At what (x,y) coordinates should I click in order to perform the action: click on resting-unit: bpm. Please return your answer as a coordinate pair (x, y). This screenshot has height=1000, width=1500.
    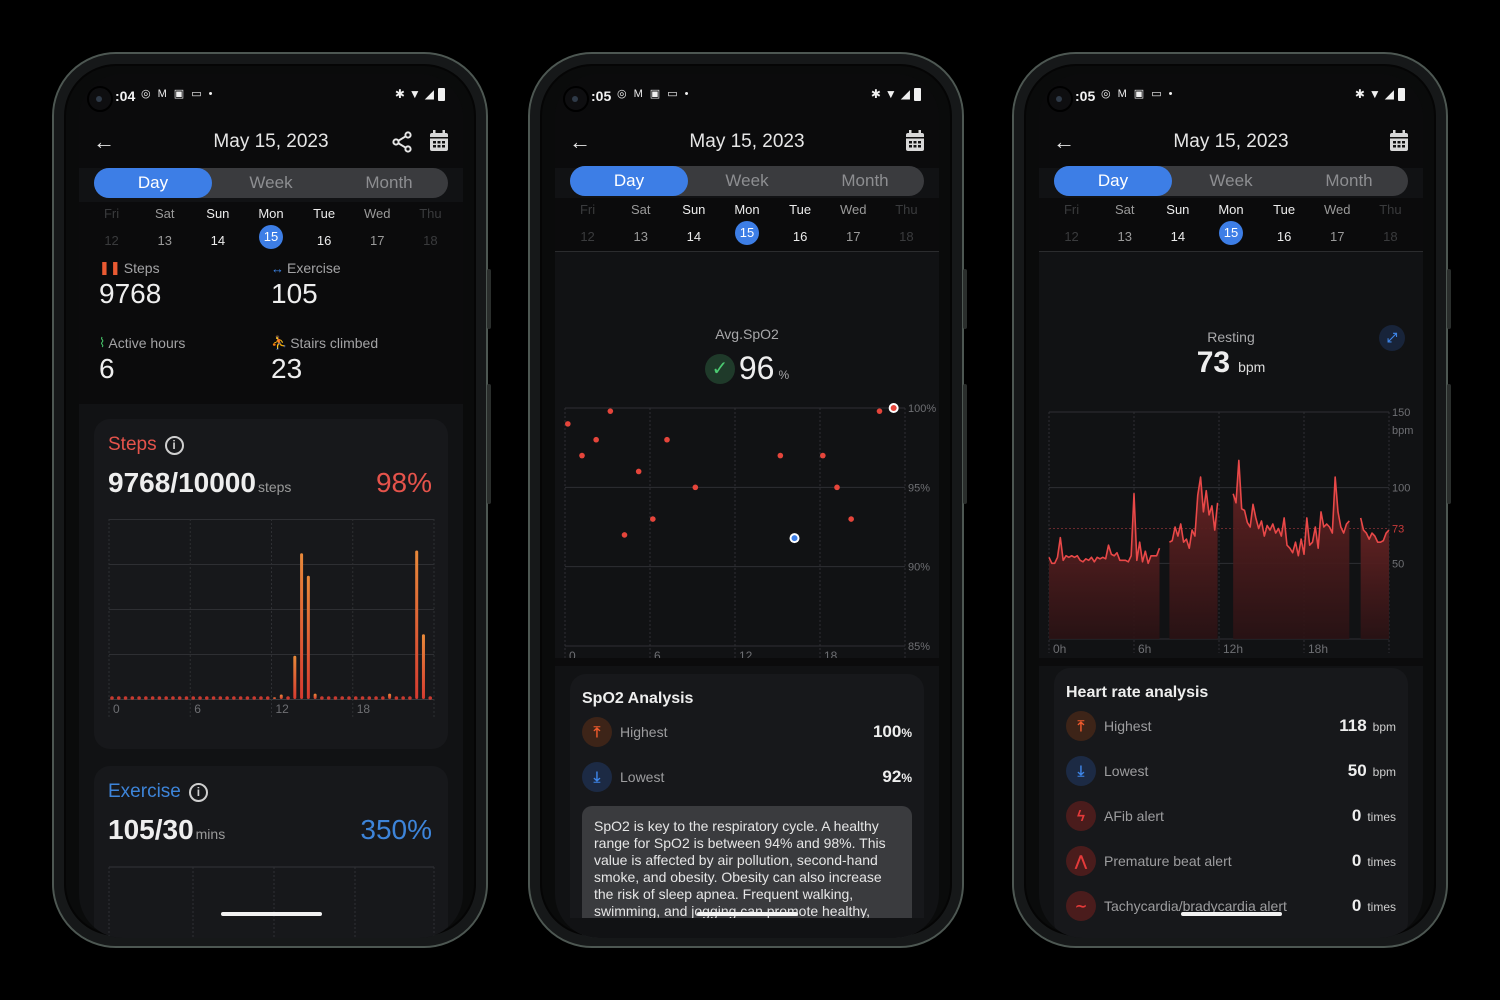
    Looking at the image, I should click on (1252, 367).